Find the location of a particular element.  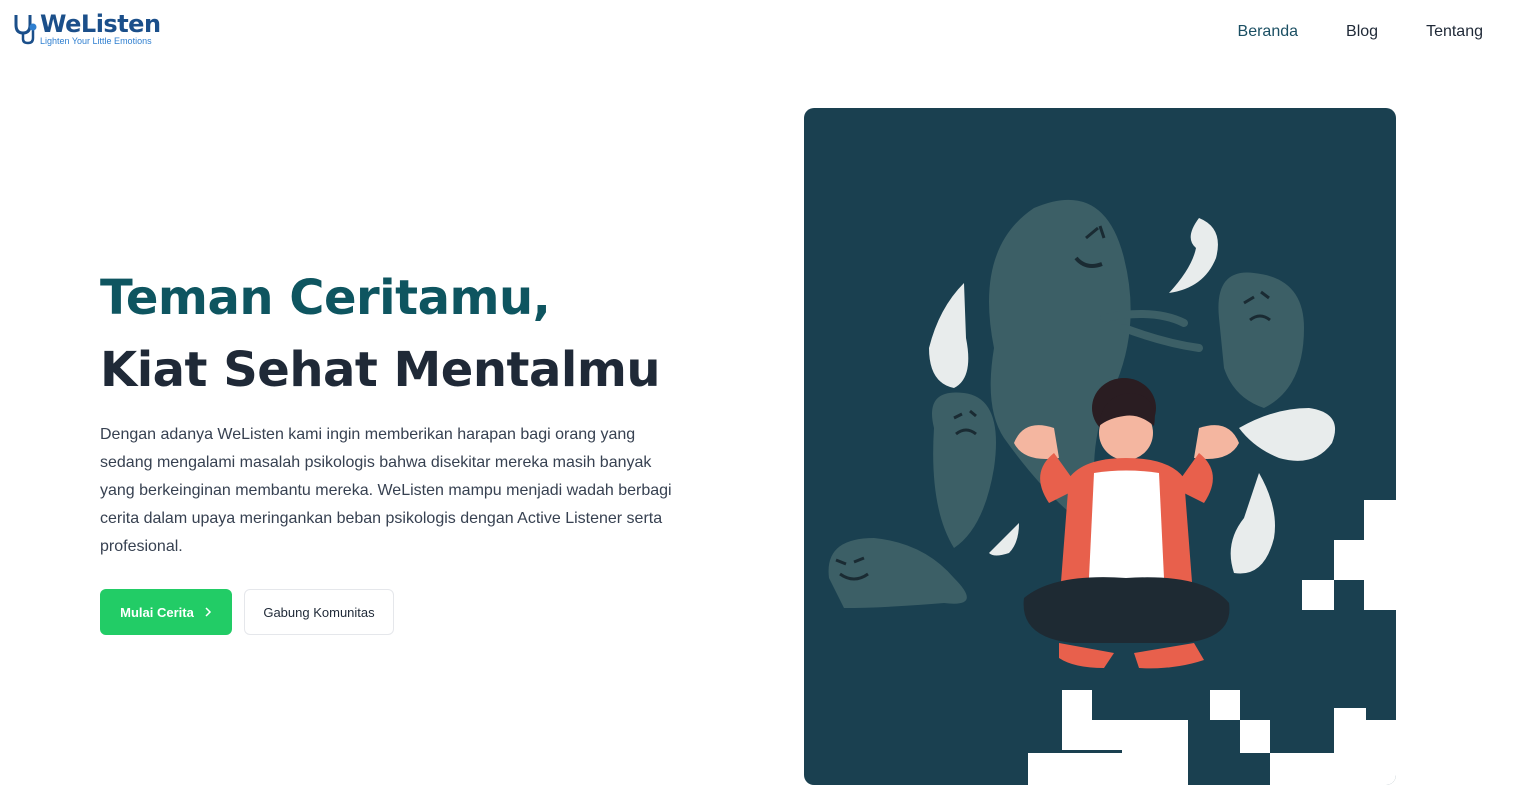

nav-blog: Blog is located at coordinates (1362, 32).